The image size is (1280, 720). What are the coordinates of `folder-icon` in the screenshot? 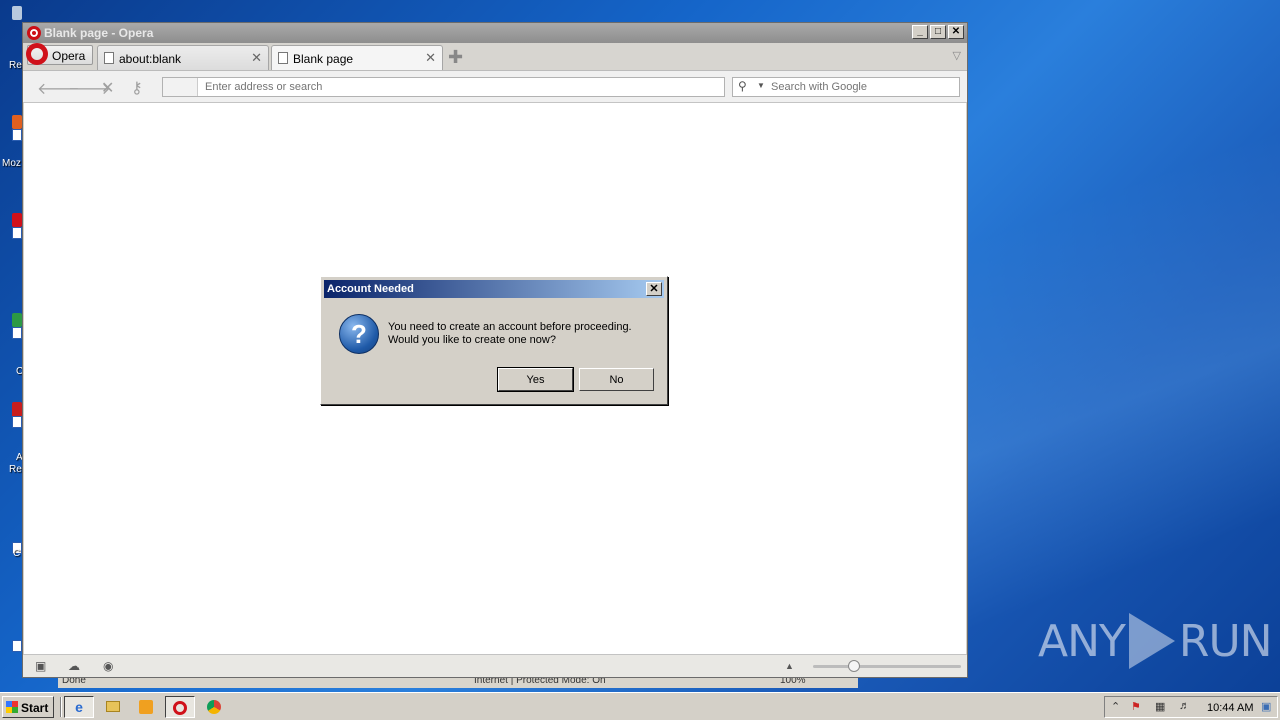 It's located at (113, 707).